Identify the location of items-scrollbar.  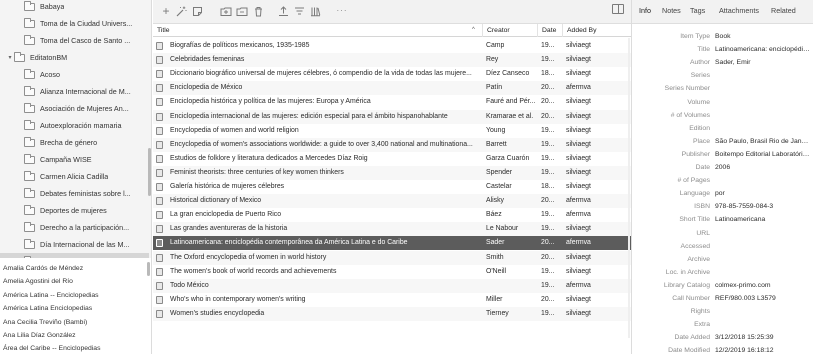
(629, 188).